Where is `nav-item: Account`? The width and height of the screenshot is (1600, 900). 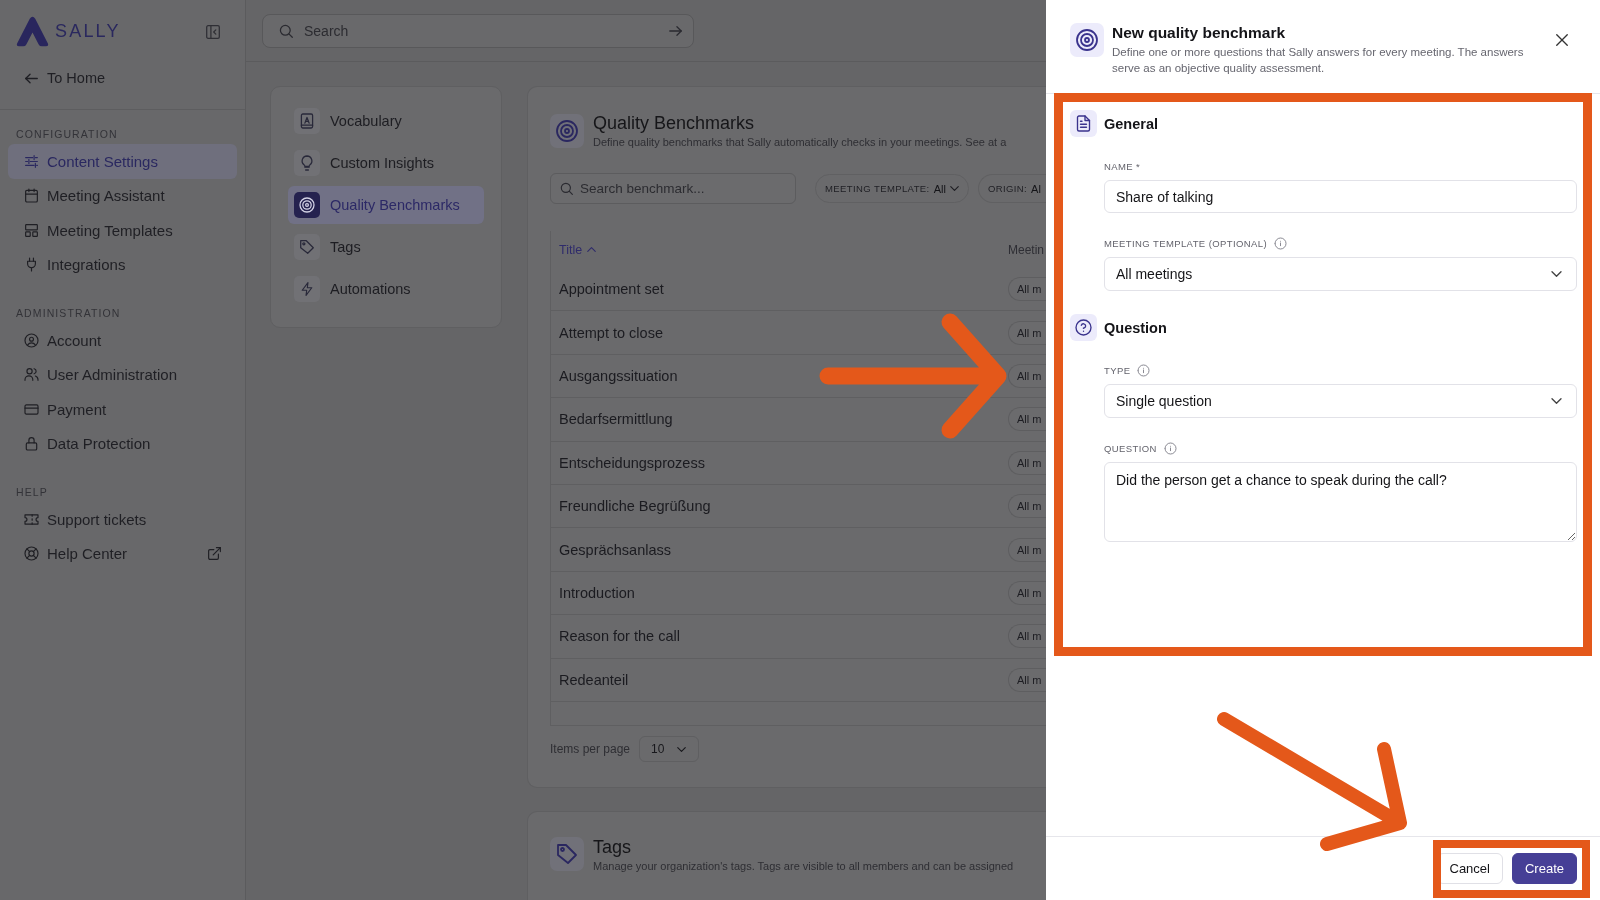 nav-item: Account is located at coordinates (122, 340).